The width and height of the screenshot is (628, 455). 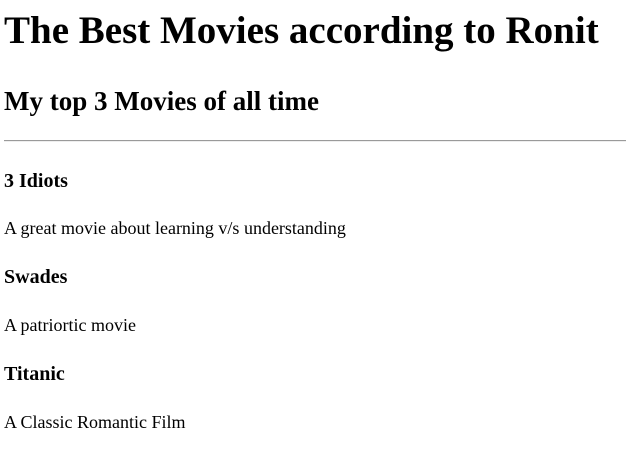 What do you see at coordinates (95, 422) in the screenshot?
I see `movie-description: A Classic Romantic Film` at bounding box center [95, 422].